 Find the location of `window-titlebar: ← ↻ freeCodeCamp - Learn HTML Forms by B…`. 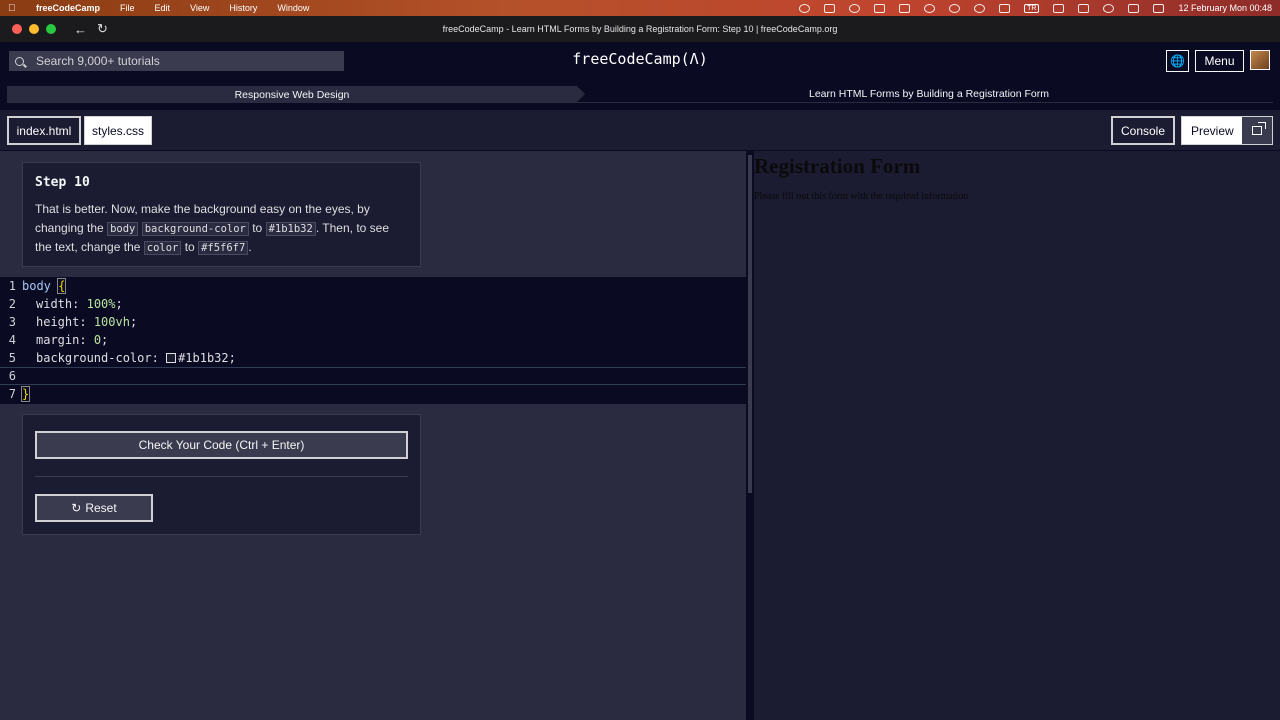

window-titlebar: ← ↻ freeCodeCamp - Learn HTML Forms by B… is located at coordinates (640, 29).